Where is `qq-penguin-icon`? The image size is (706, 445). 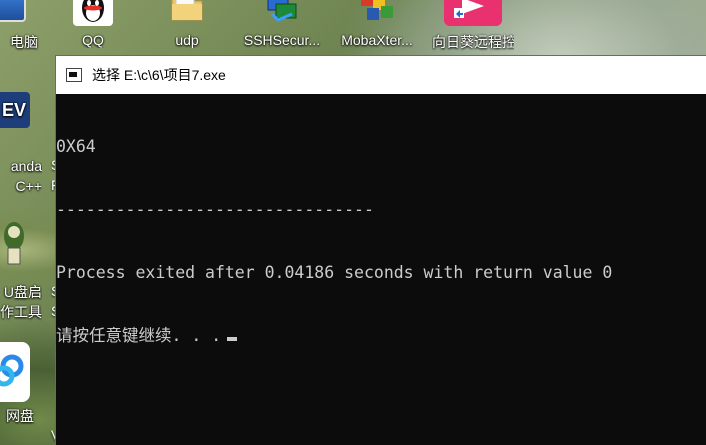
qq-penguin-icon is located at coordinates (93, 13).